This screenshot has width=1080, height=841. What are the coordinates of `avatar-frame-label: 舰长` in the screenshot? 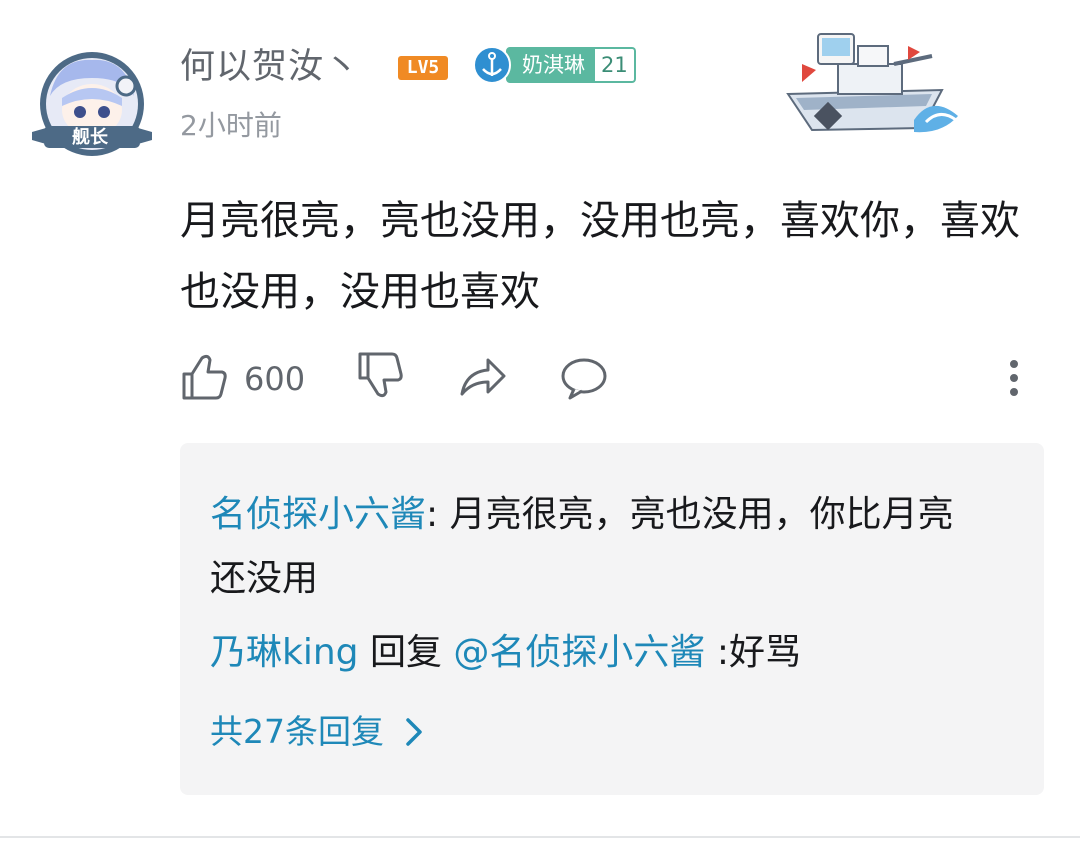 It's located at (90, 137).